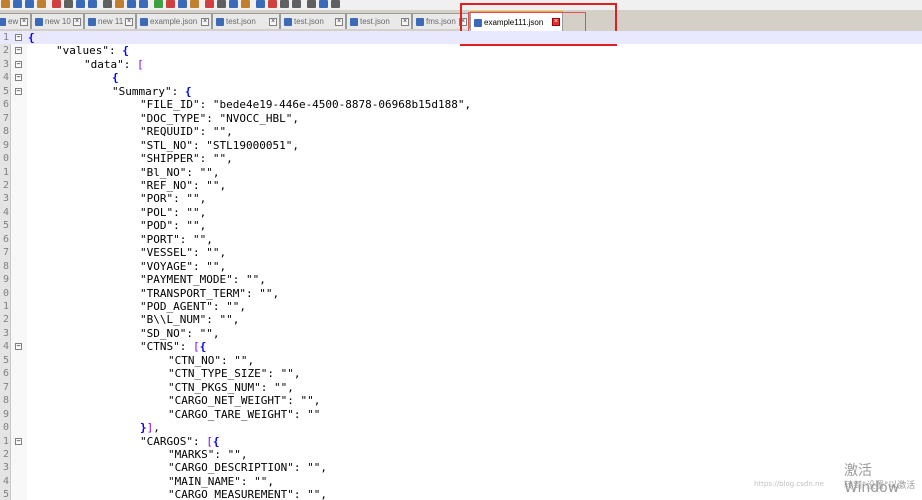 The image size is (922, 500). What do you see at coordinates (110, 21) in the screenshot?
I see `tab: new 11 ×` at bounding box center [110, 21].